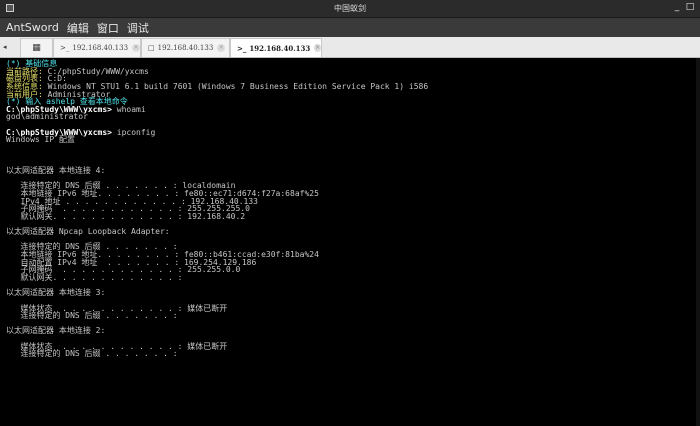 This screenshot has height=426, width=700. What do you see at coordinates (698, 242) in the screenshot?
I see `terminal-scrollbar` at bounding box center [698, 242].